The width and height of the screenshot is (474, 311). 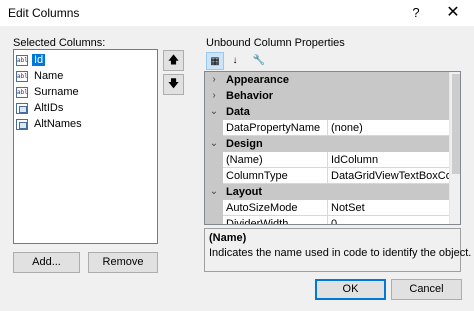 I want to click on title-bar: Edit Columns ? ✕, so click(x=237, y=13).